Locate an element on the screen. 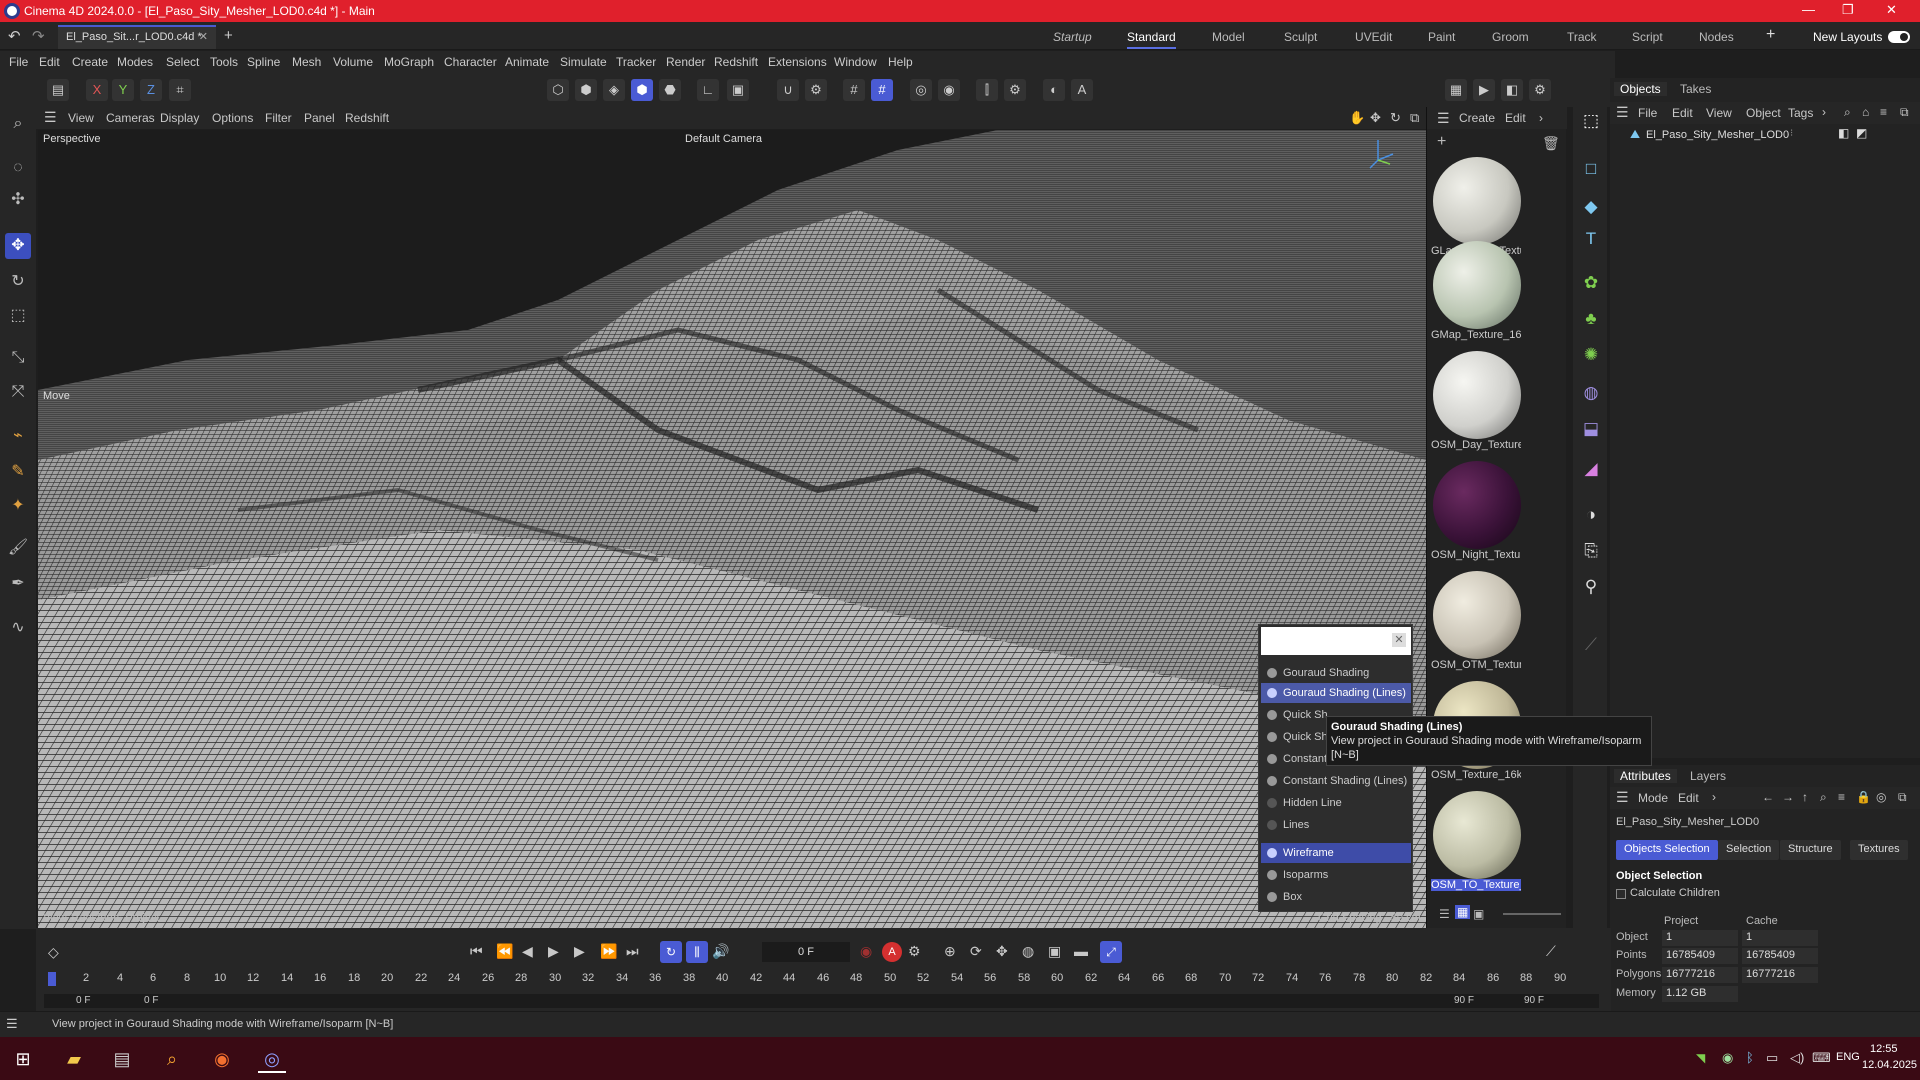 This screenshot has width=1920, height=1080. material-item: OSM_Night_Textu is located at coordinates (1477, 511).